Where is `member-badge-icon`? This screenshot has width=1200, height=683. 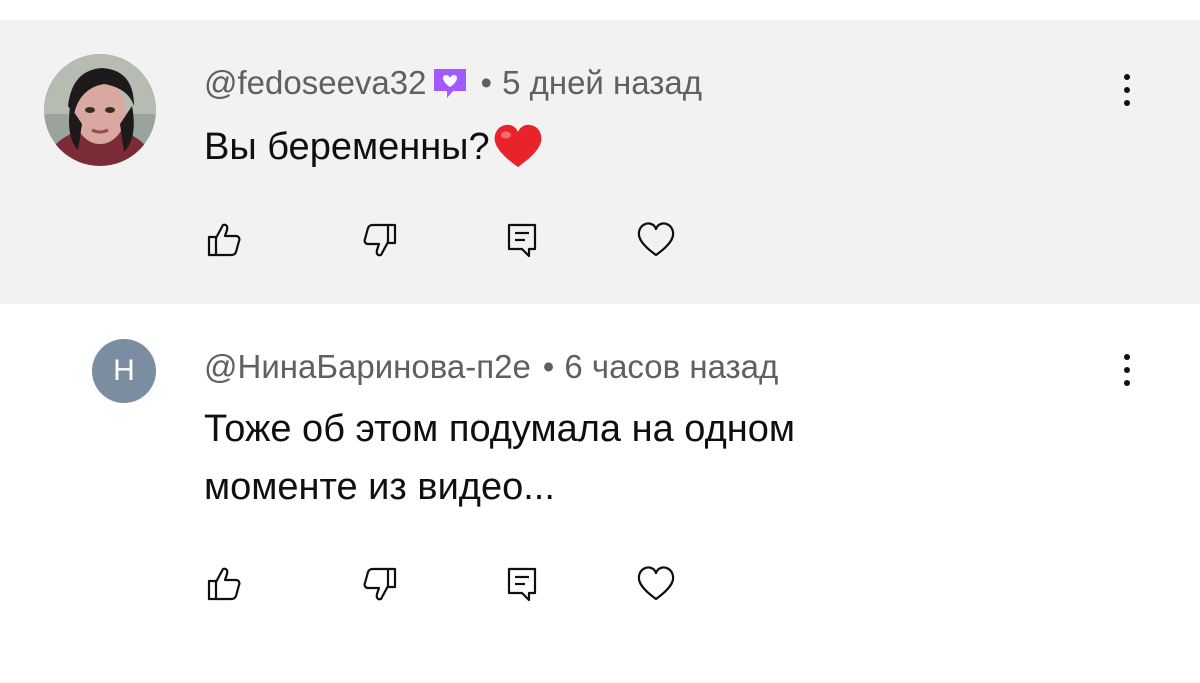 member-badge-icon is located at coordinates (450, 83).